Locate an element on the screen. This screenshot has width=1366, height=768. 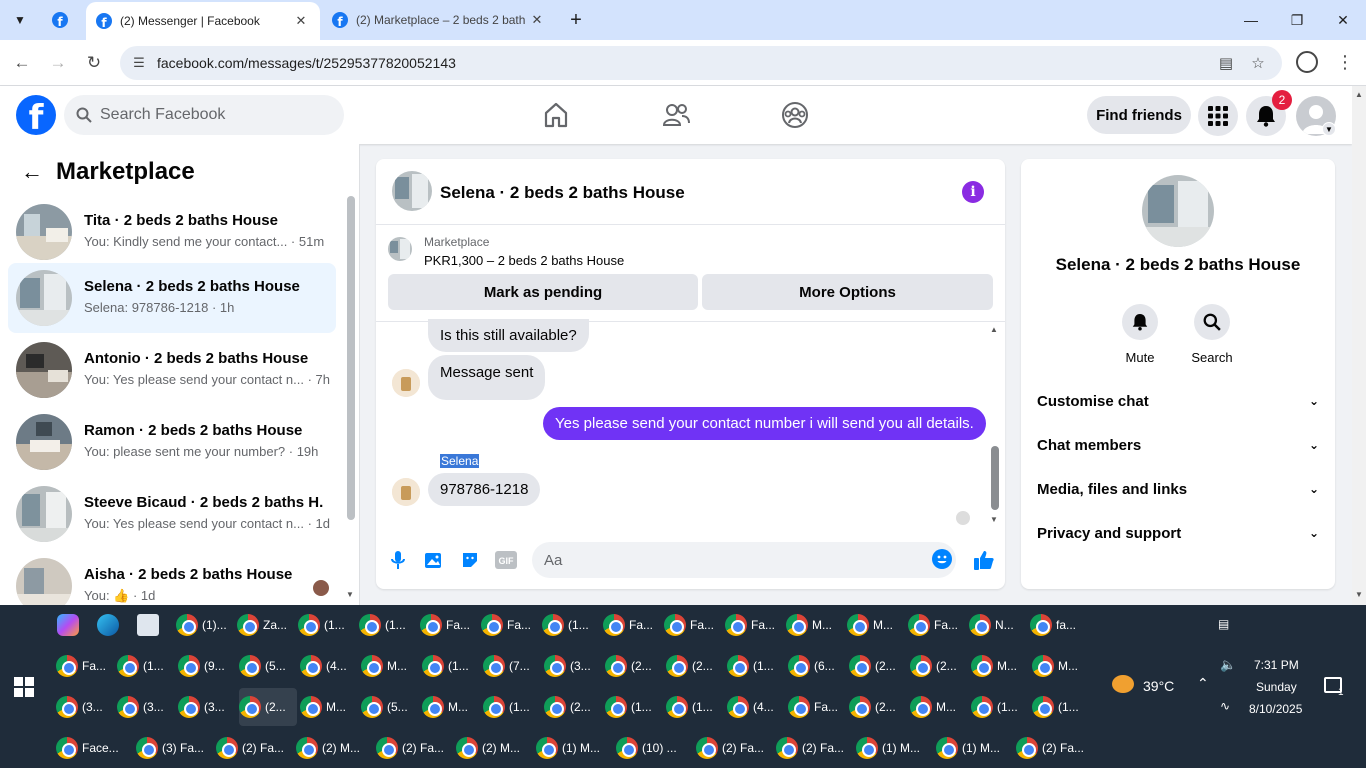
pinned-tab-facebook: f is located at coordinates (60, 20).